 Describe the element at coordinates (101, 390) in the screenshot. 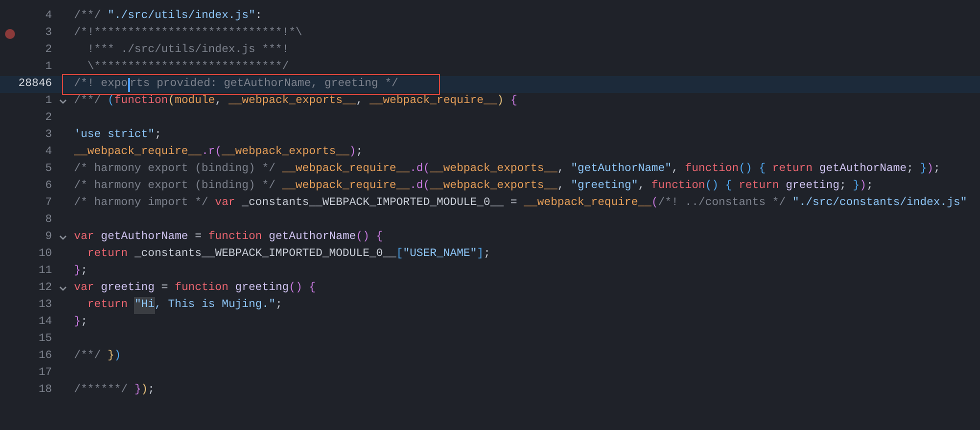

I see `code-comment: /******/` at that location.